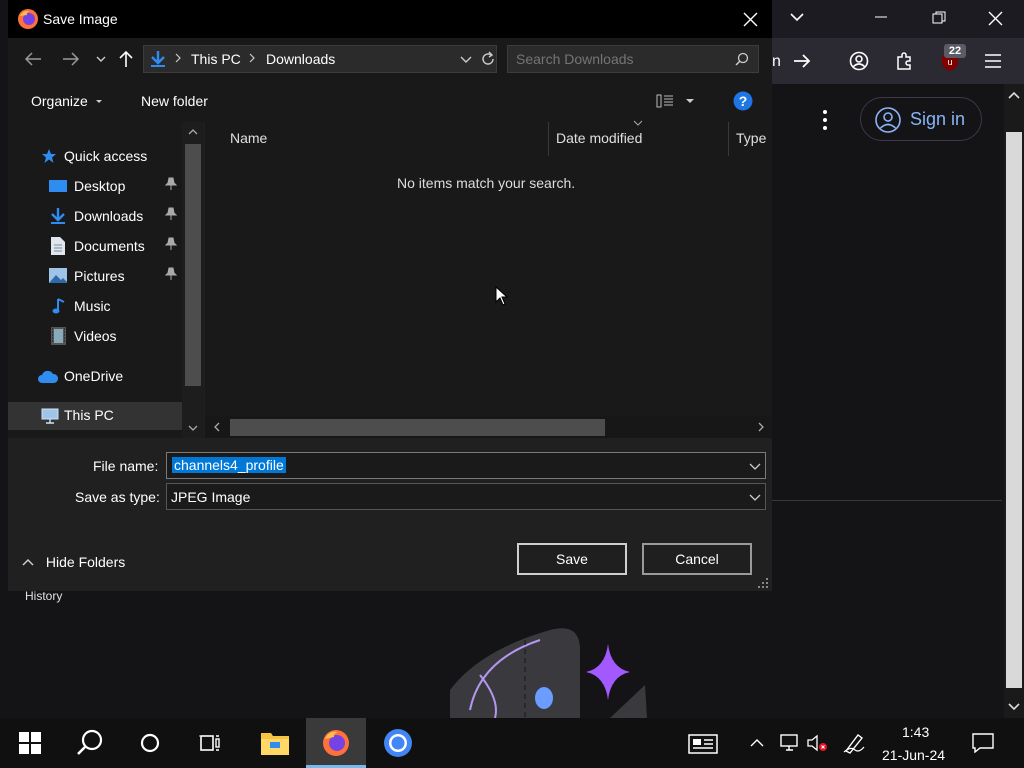  I want to click on save-type-dropdown-chevron-icon, so click(755, 497).